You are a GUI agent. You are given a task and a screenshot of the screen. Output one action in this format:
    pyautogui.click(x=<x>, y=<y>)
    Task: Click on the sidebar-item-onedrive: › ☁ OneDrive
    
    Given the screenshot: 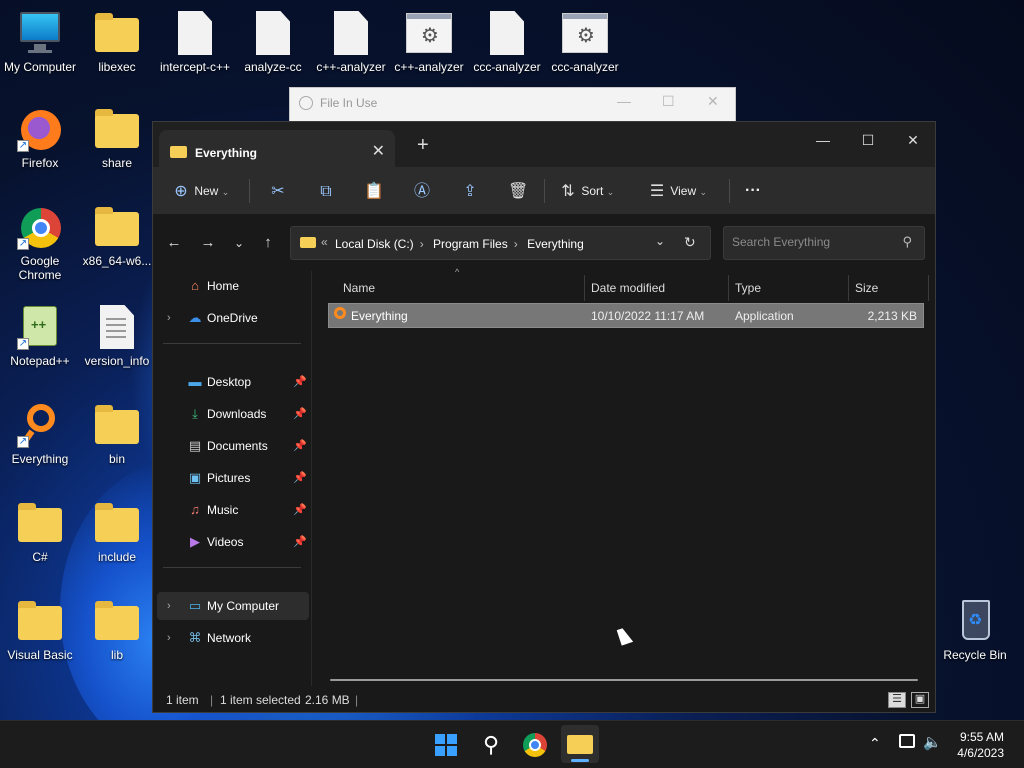 What is the action you would take?
    pyautogui.click(x=233, y=318)
    